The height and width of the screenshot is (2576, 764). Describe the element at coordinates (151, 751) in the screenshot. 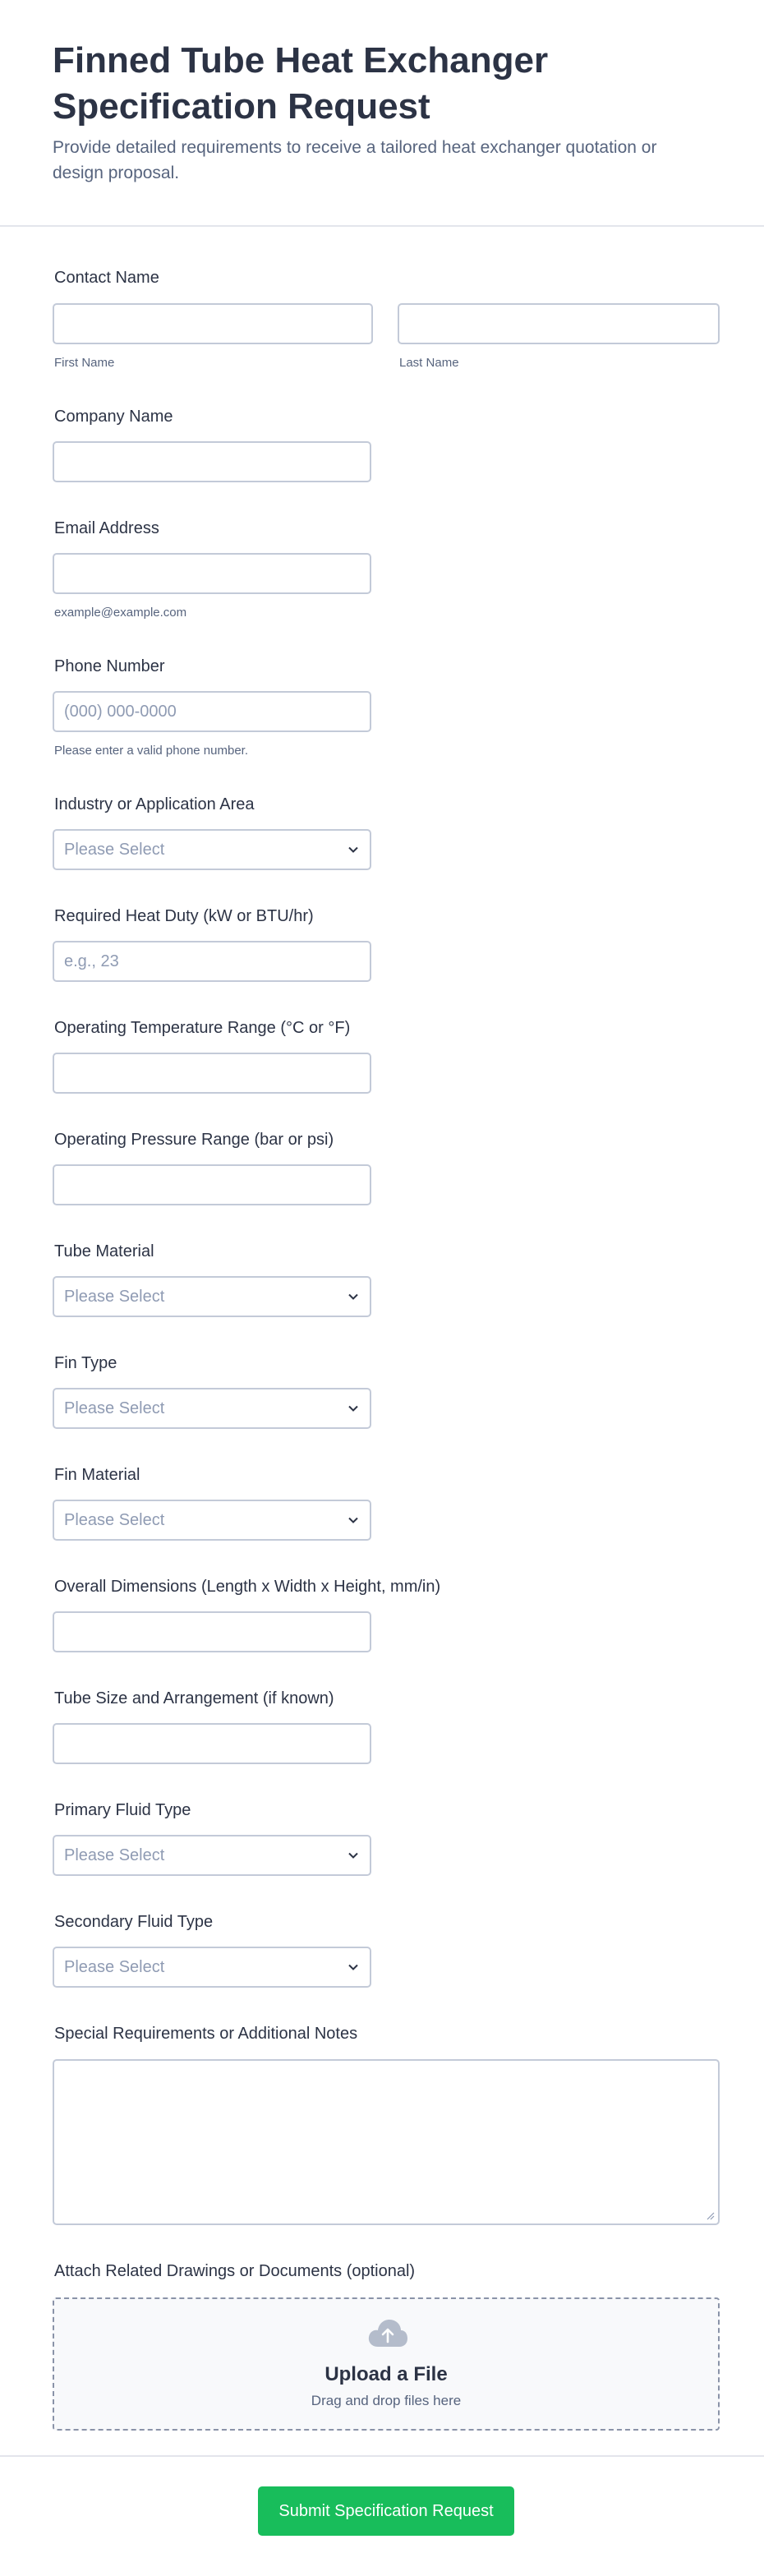

I see `phone-sublabel: Please enter a valid phone number.` at that location.